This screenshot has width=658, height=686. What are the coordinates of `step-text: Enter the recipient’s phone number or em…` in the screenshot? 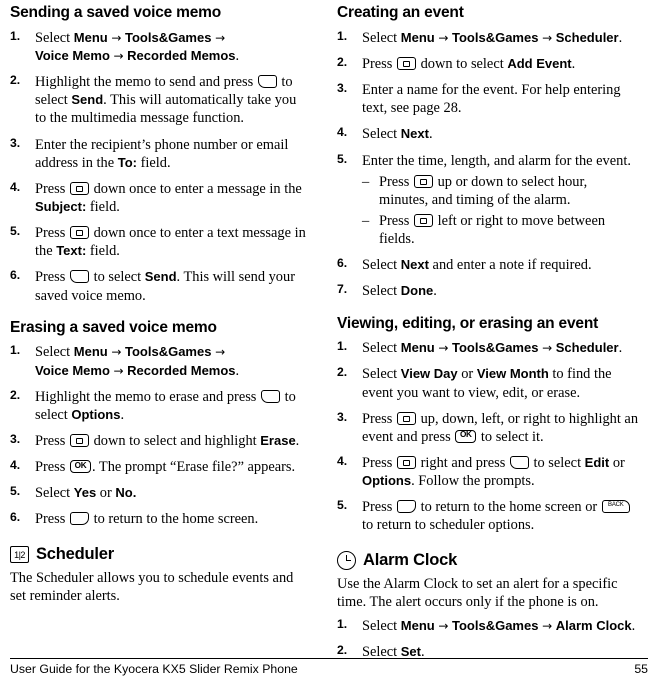 It's located at (162, 153).